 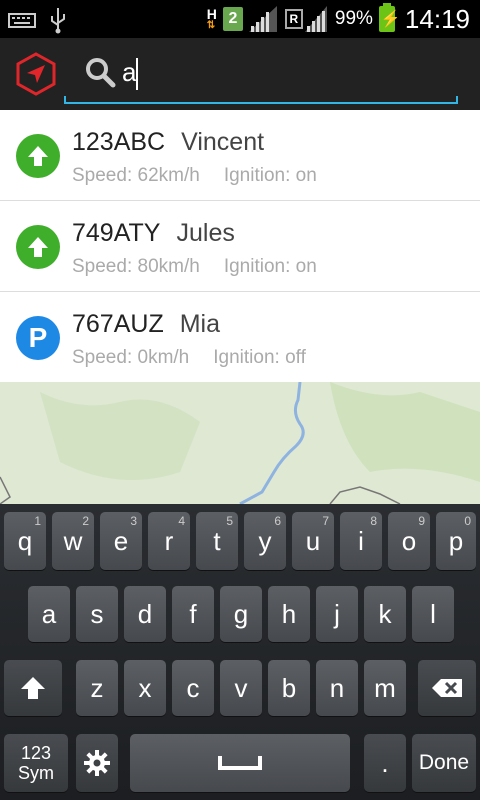 I want to click on backspace-key, so click(x=447, y=688).